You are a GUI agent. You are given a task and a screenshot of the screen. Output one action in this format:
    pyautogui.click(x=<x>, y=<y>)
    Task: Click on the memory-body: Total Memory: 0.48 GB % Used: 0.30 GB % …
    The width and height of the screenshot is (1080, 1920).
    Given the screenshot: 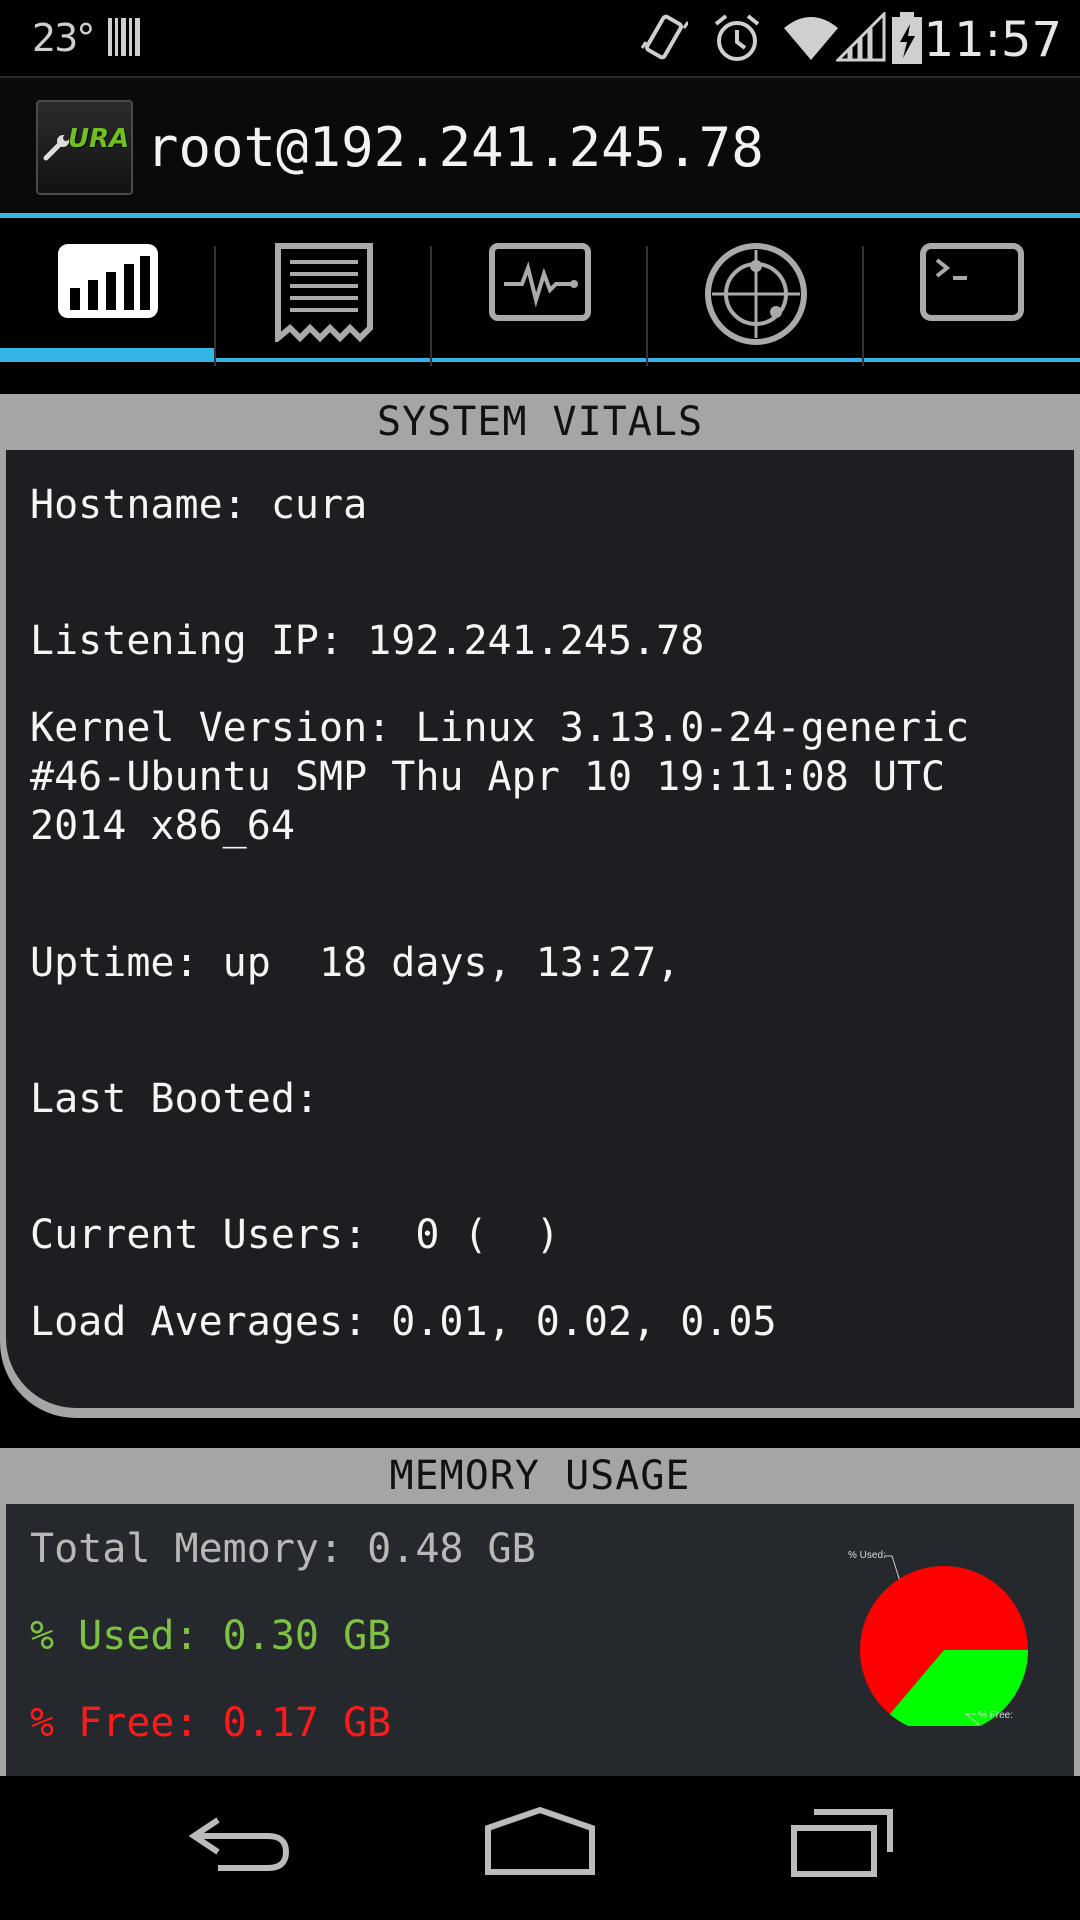 What is the action you would take?
    pyautogui.click(x=540, y=1644)
    